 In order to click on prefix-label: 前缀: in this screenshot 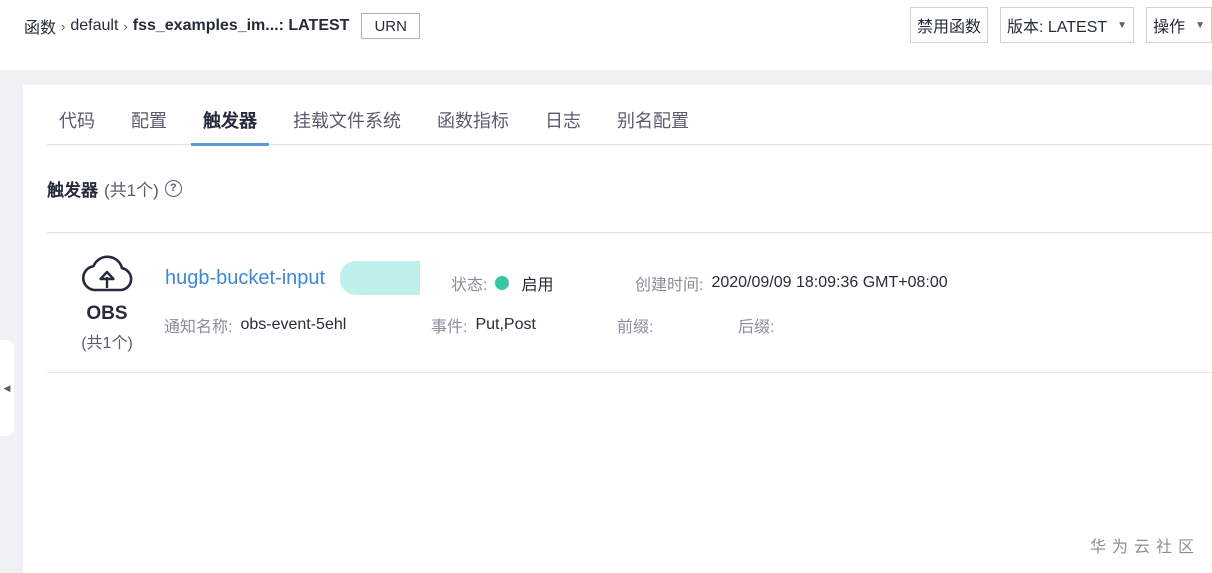, I will do `click(635, 327)`.